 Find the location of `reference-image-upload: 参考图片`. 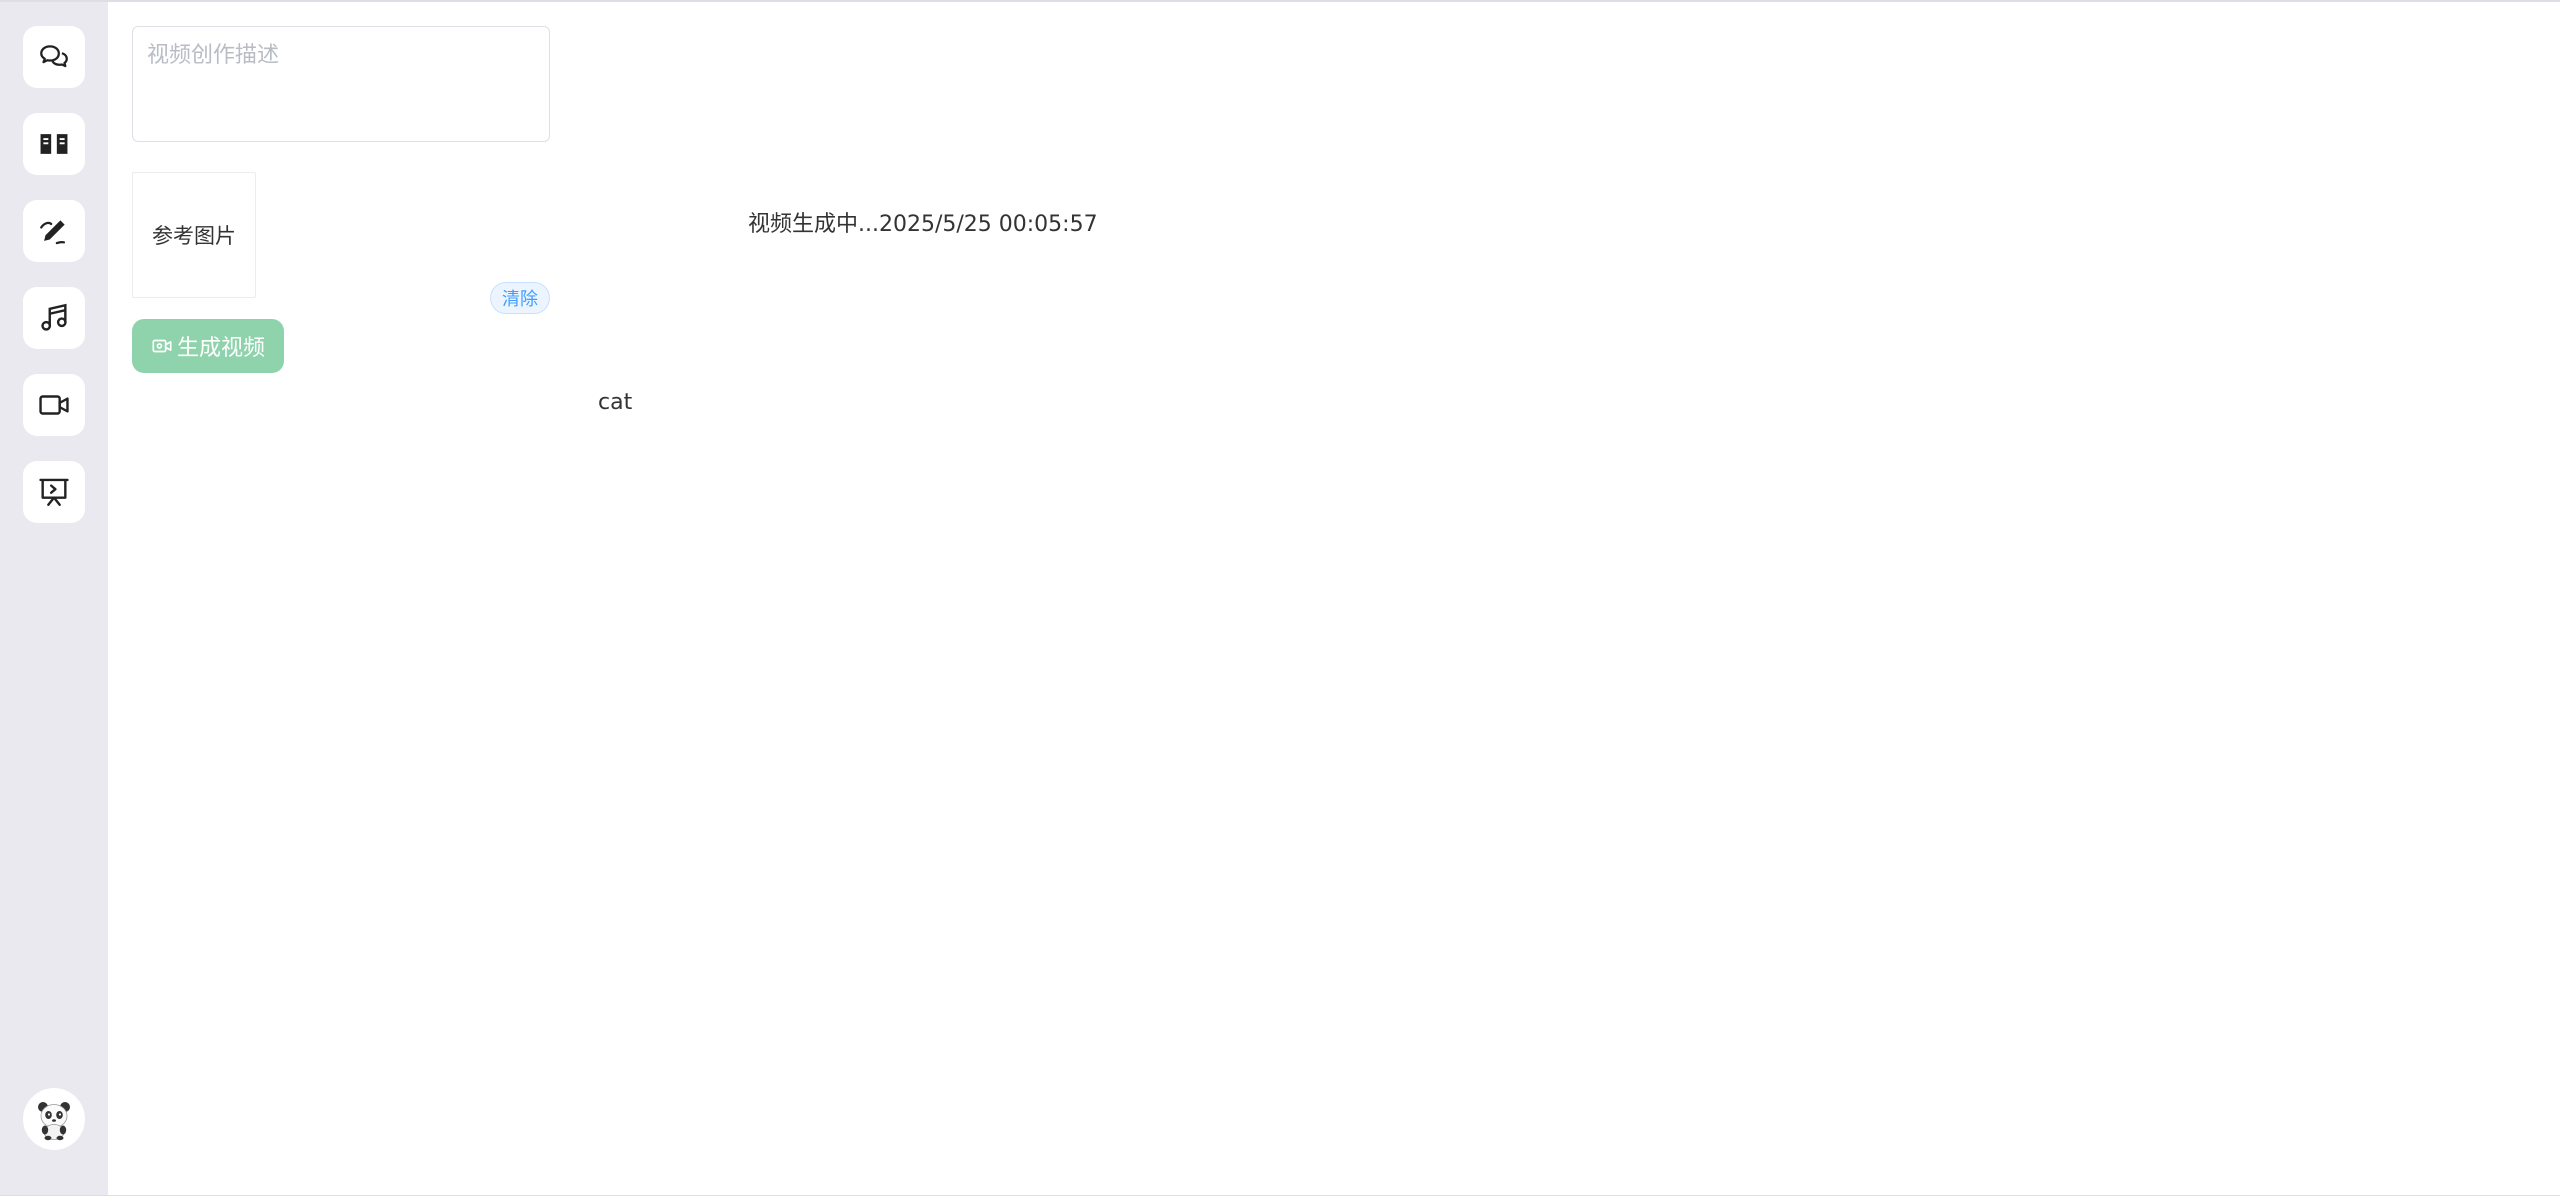

reference-image-upload: 参考图片 is located at coordinates (194, 235).